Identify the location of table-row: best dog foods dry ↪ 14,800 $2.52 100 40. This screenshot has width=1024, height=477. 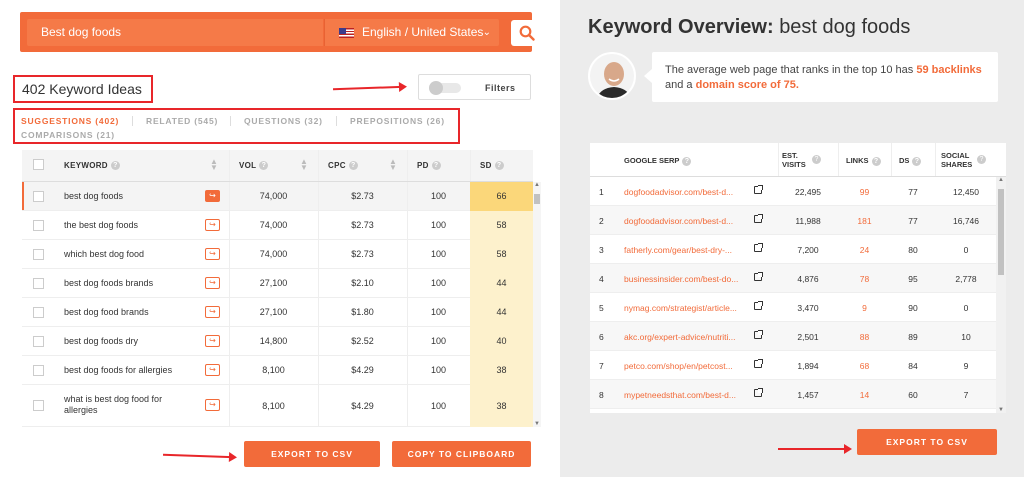
(277, 341).